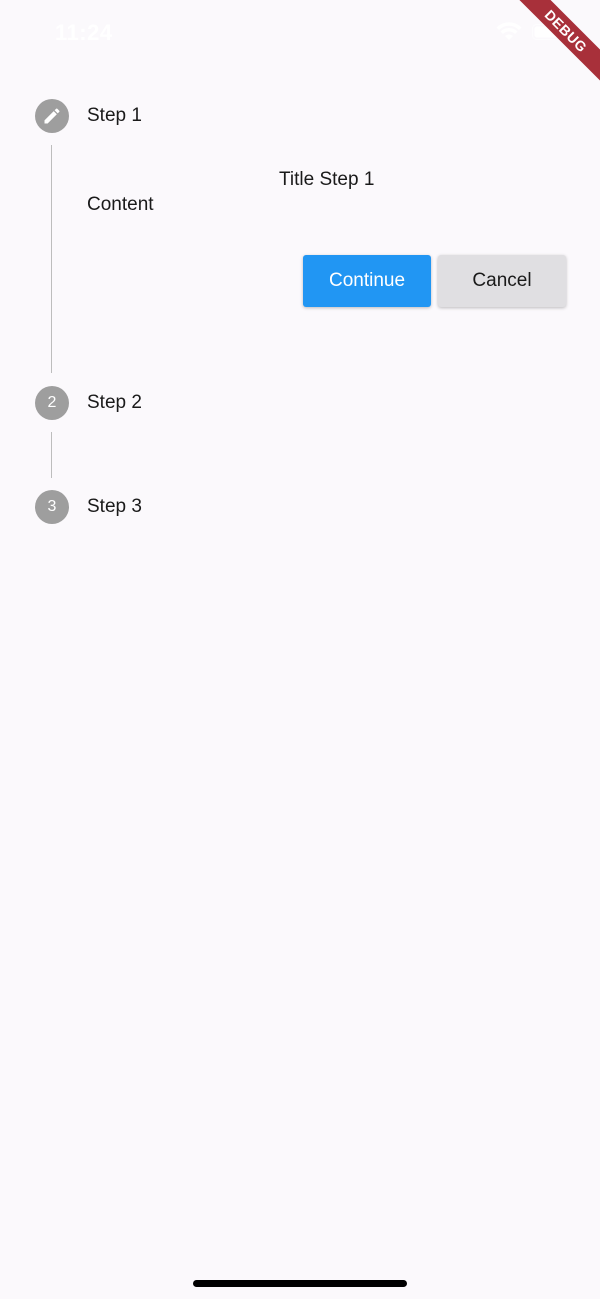 The height and width of the screenshot is (1299, 600). What do you see at coordinates (120, 204) in the screenshot?
I see `step-content-text: Content` at bounding box center [120, 204].